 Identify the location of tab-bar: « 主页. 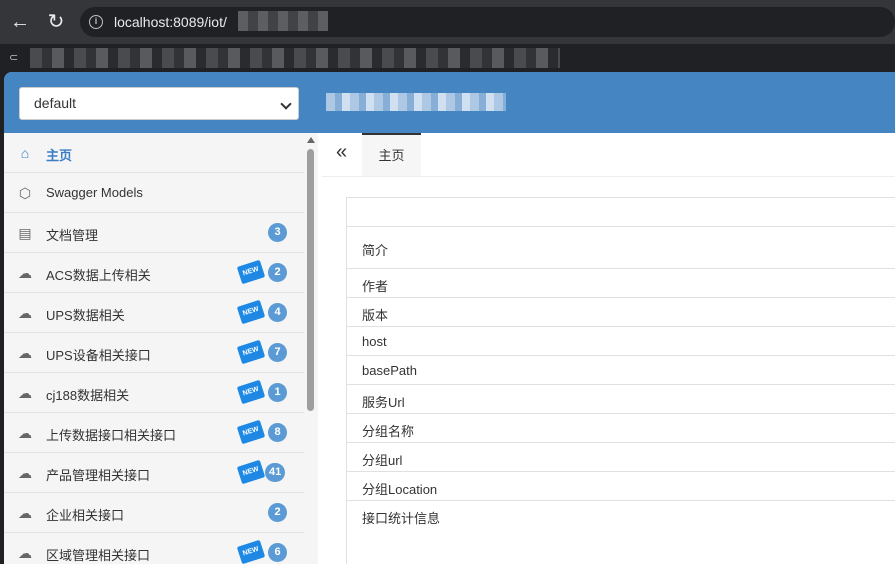
(608, 155).